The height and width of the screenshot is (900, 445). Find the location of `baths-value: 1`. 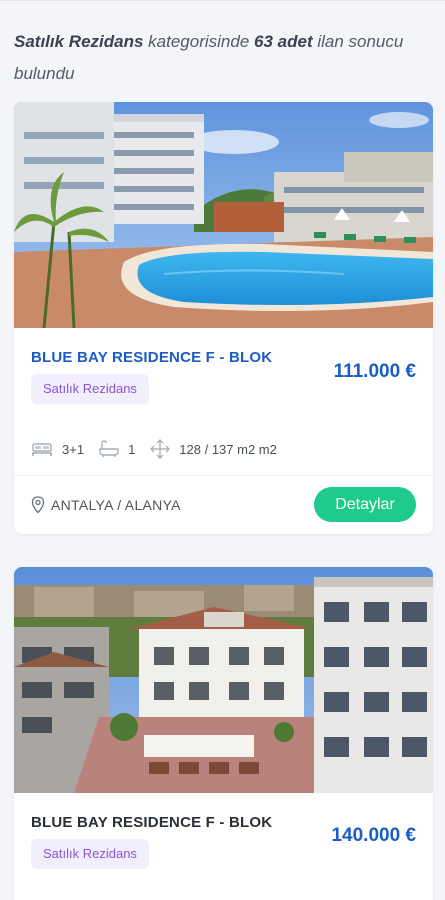

baths-value: 1 is located at coordinates (132, 449).